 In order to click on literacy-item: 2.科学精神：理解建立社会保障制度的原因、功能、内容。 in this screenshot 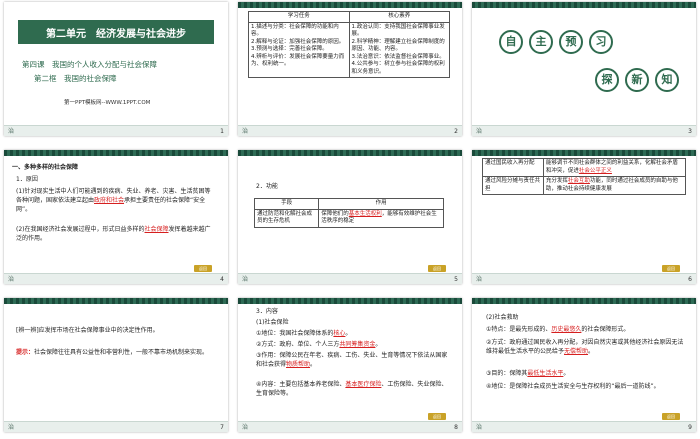, I will do `click(398, 45)`.